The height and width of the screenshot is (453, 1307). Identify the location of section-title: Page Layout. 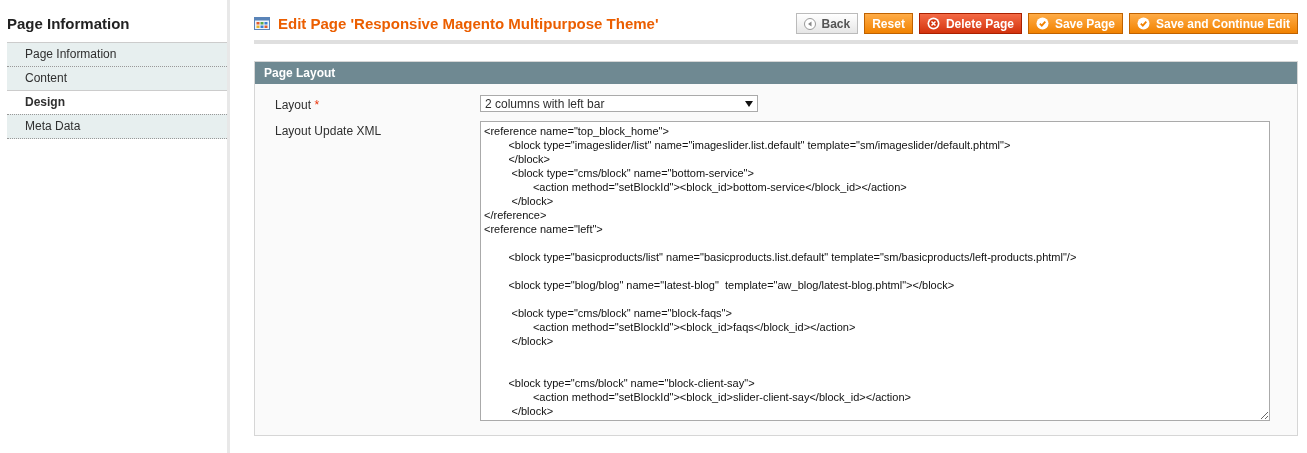
(300, 73).